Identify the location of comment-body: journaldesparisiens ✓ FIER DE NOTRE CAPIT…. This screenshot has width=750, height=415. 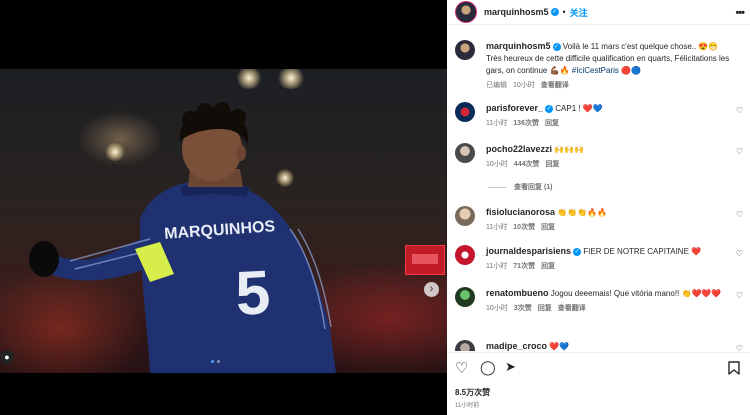
(610, 259).